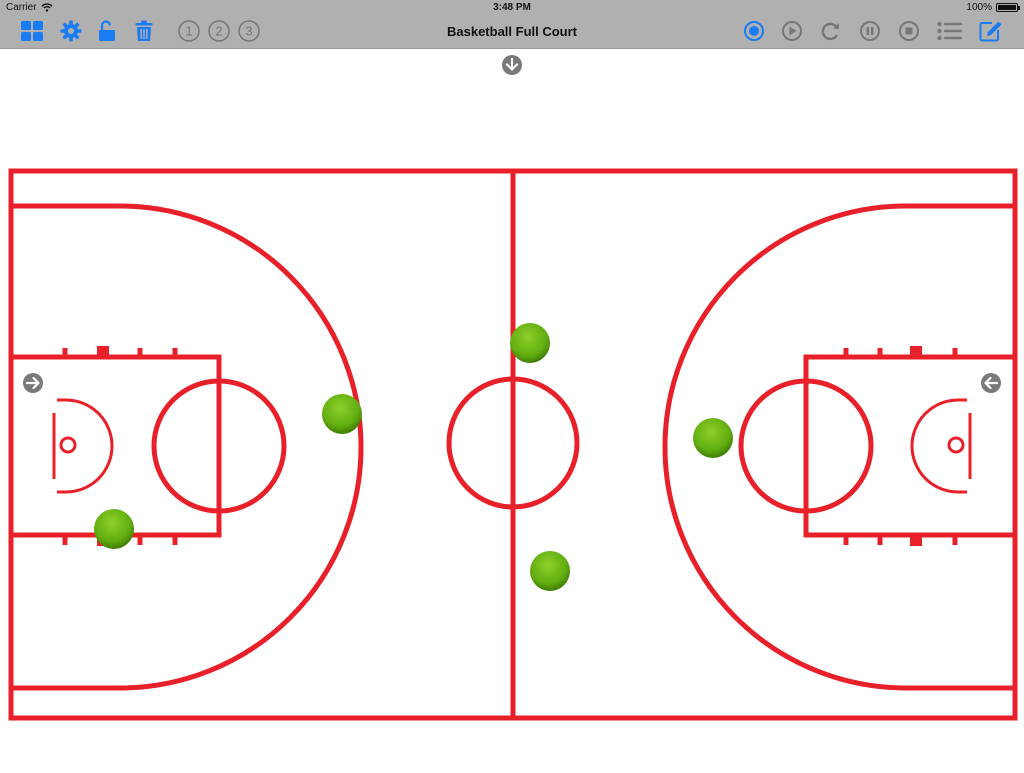  What do you see at coordinates (991, 383) in the screenshot?
I see `right-drawer-button` at bounding box center [991, 383].